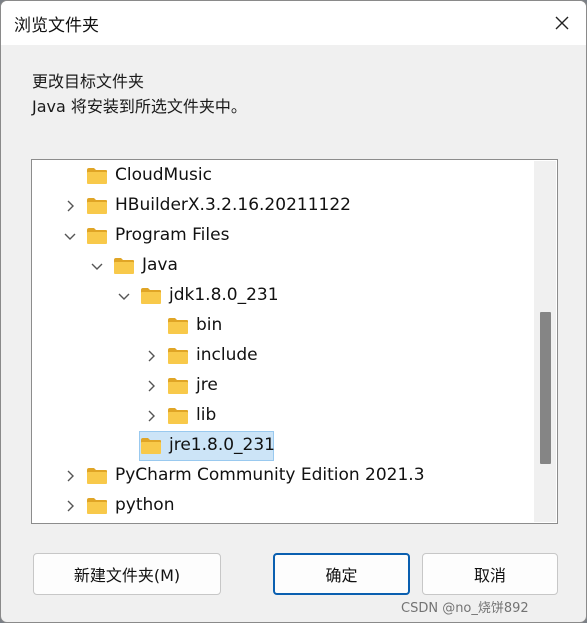  I want to click on tree-item-label: jre1.8.0_231, so click(222, 445).